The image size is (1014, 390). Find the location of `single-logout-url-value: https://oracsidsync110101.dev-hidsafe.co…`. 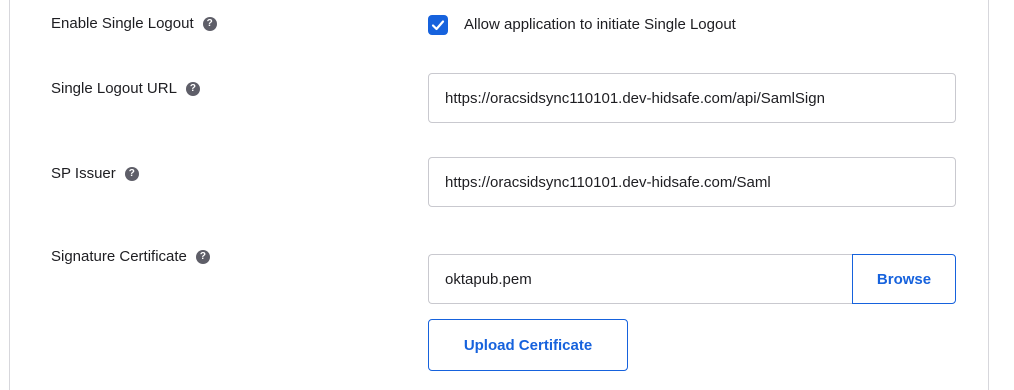

single-logout-url-value: https://oracsidsync110101.dev-hidsafe.co… is located at coordinates (635, 98).